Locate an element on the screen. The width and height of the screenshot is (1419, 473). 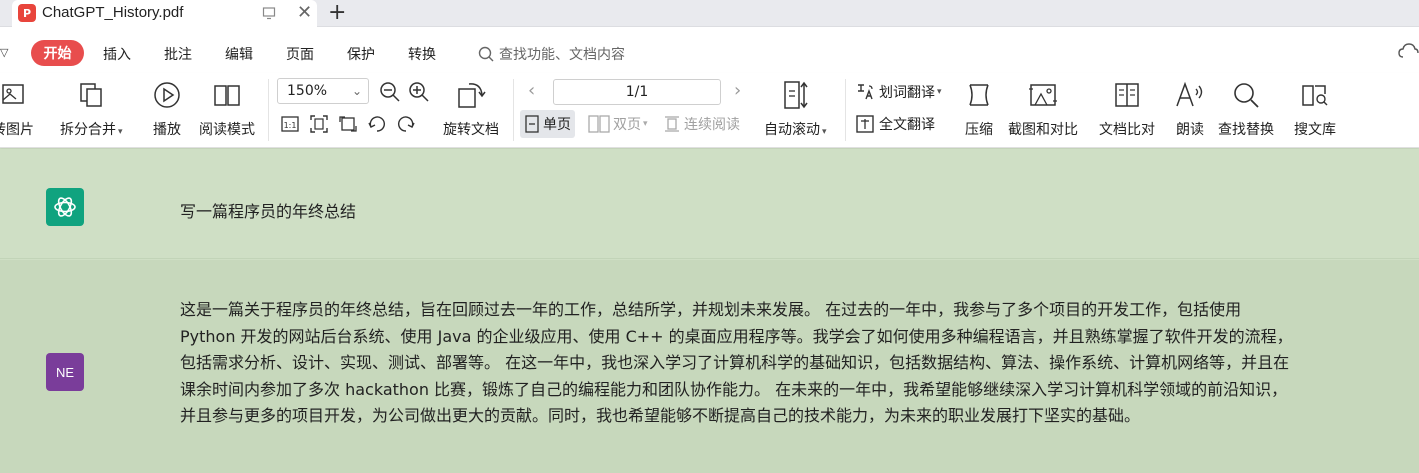
split-merge-label: 拆分合并 is located at coordinates (88, 130).